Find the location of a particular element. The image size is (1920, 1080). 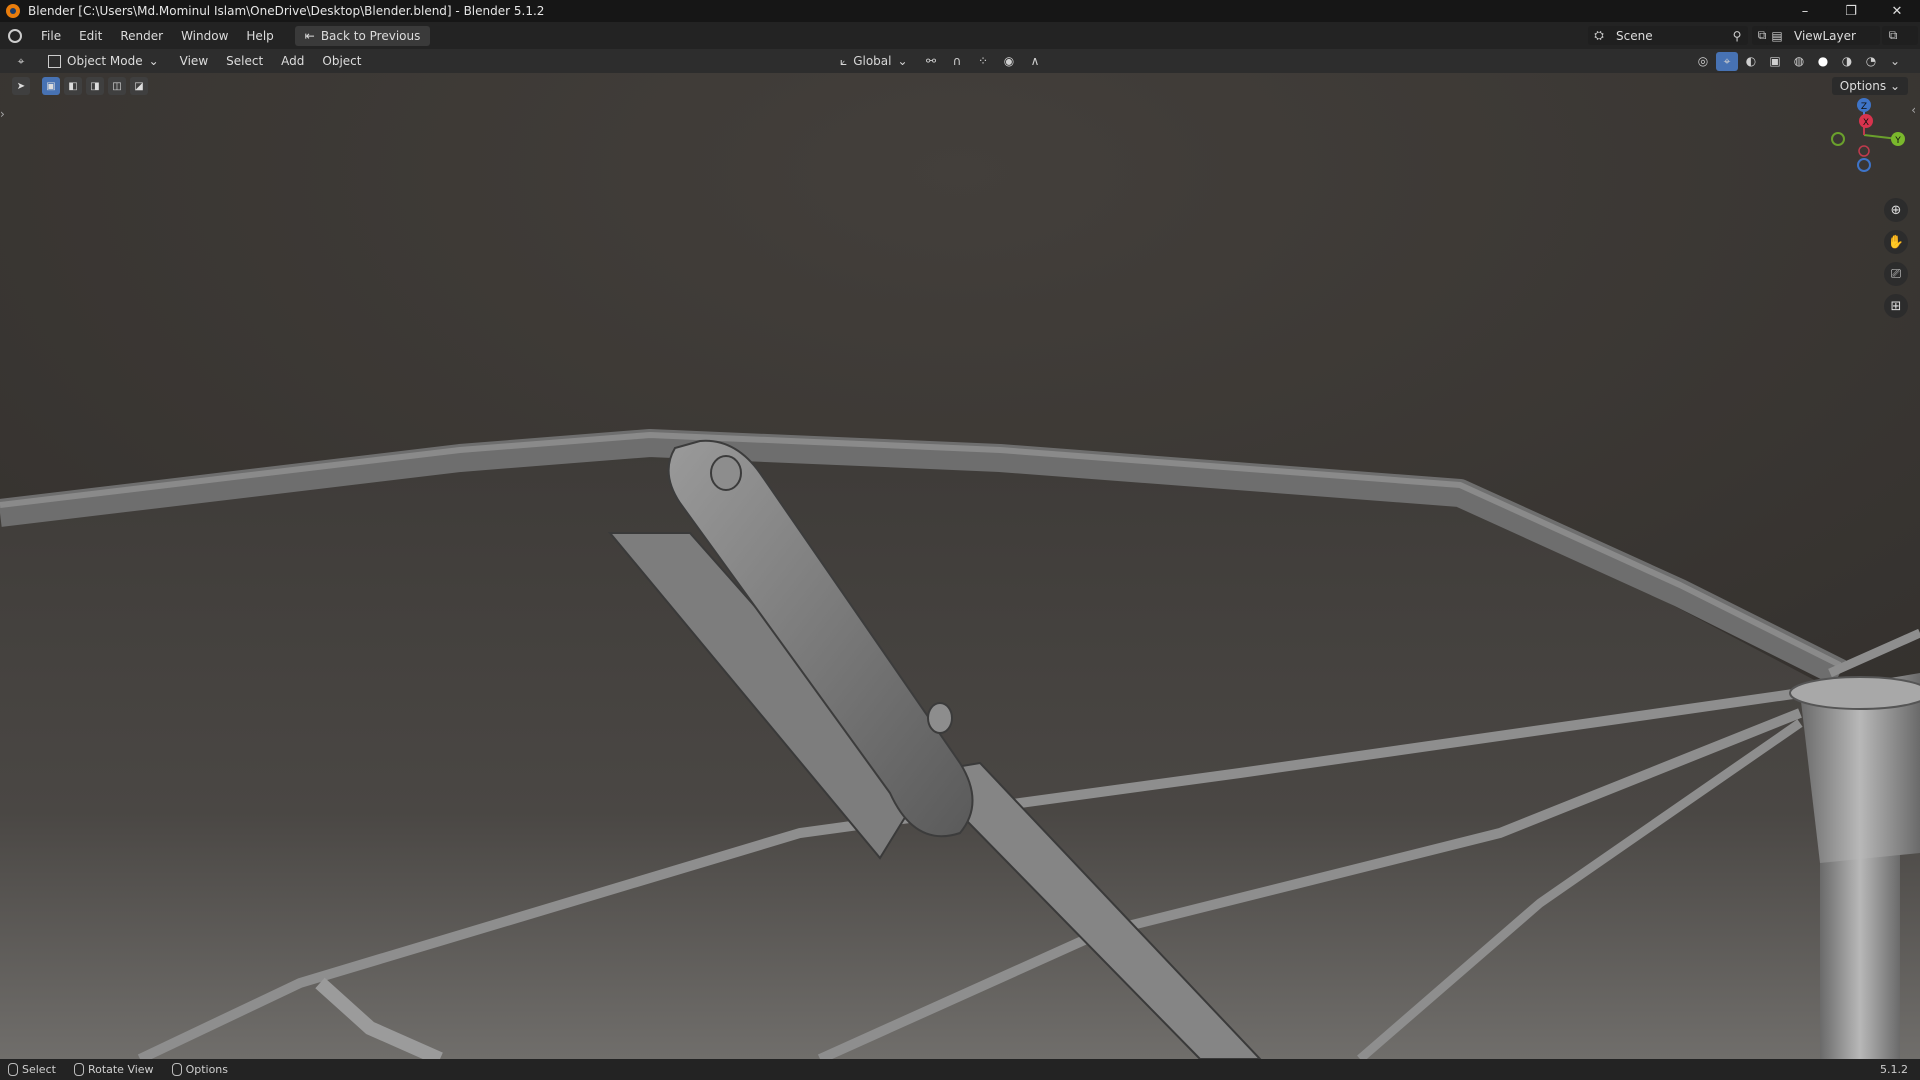

menu-window: Window is located at coordinates (204, 36).